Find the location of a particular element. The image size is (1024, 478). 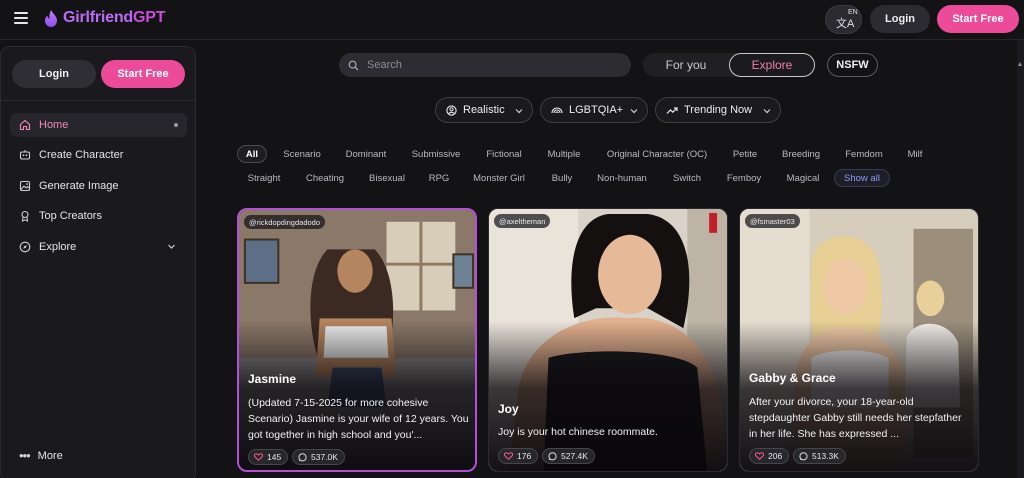

likes-value: 176 is located at coordinates (524, 456).